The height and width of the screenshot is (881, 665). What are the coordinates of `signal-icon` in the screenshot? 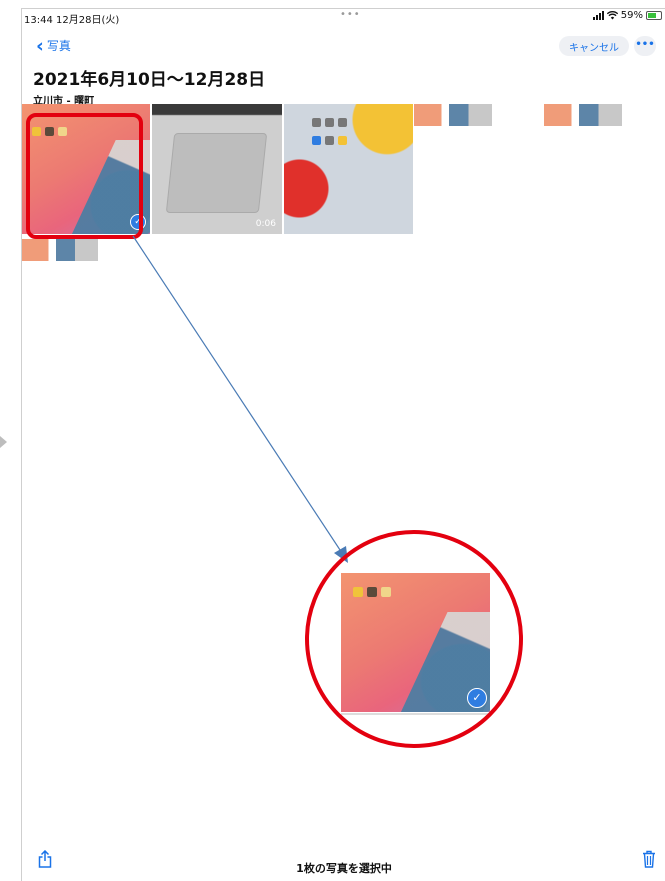 It's located at (598, 15).